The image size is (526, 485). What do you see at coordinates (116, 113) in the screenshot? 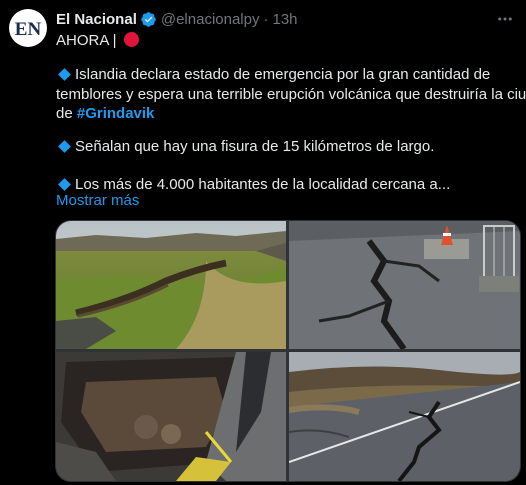
I see `hashtag-link: #Grindavik` at bounding box center [116, 113].